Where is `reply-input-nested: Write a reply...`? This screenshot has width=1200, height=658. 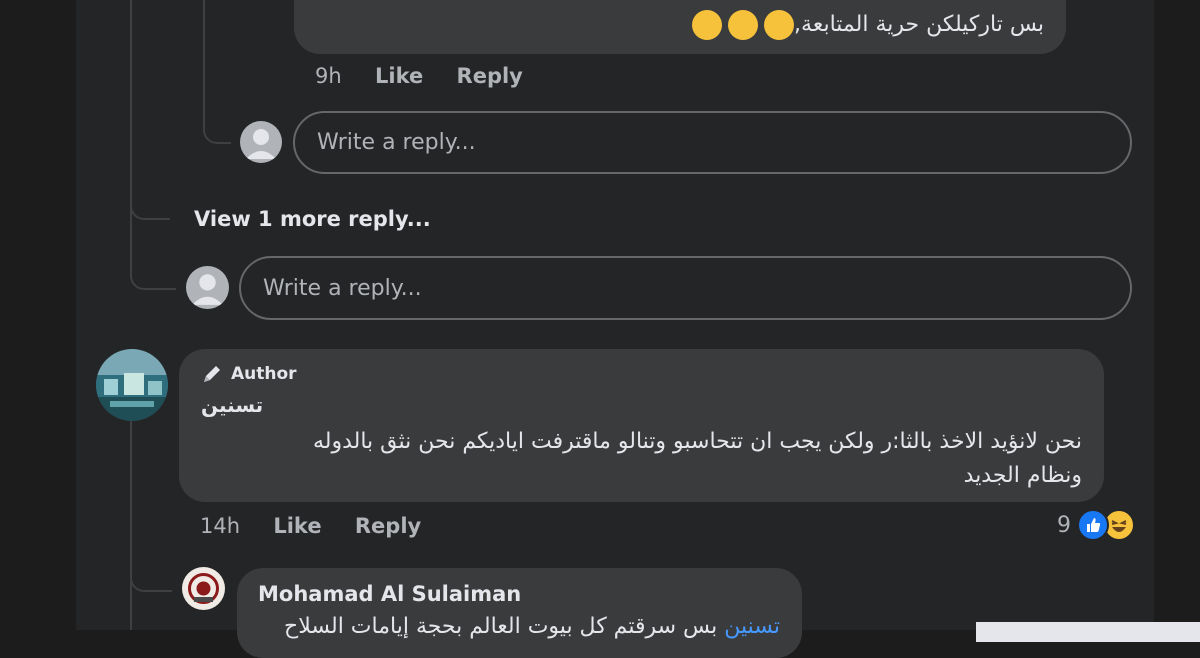 reply-input-nested: Write a reply... is located at coordinates (712, 142).